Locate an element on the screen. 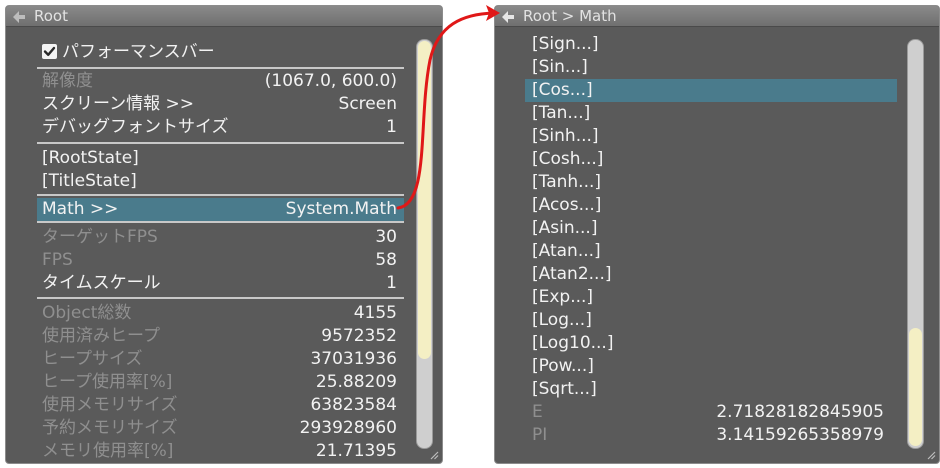 This screenshot has width=940, height=468. function-label: [Asin...] is located at coordinates (565, 228).